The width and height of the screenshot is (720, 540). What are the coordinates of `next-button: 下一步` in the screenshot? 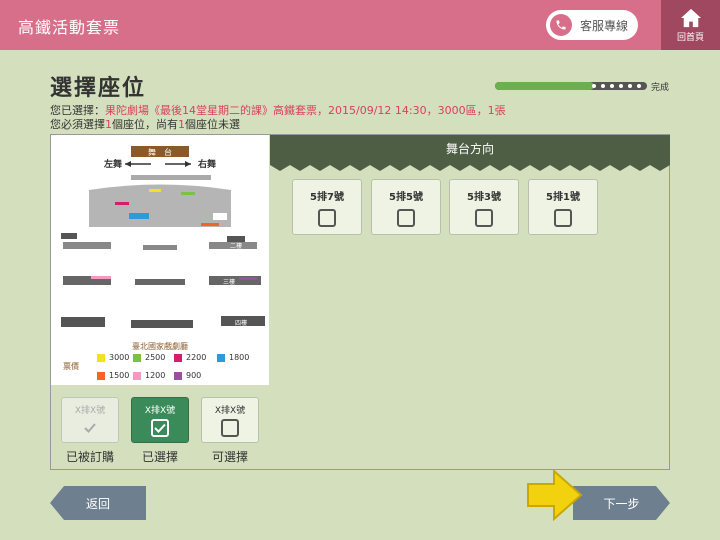 It's located at (621, 503).